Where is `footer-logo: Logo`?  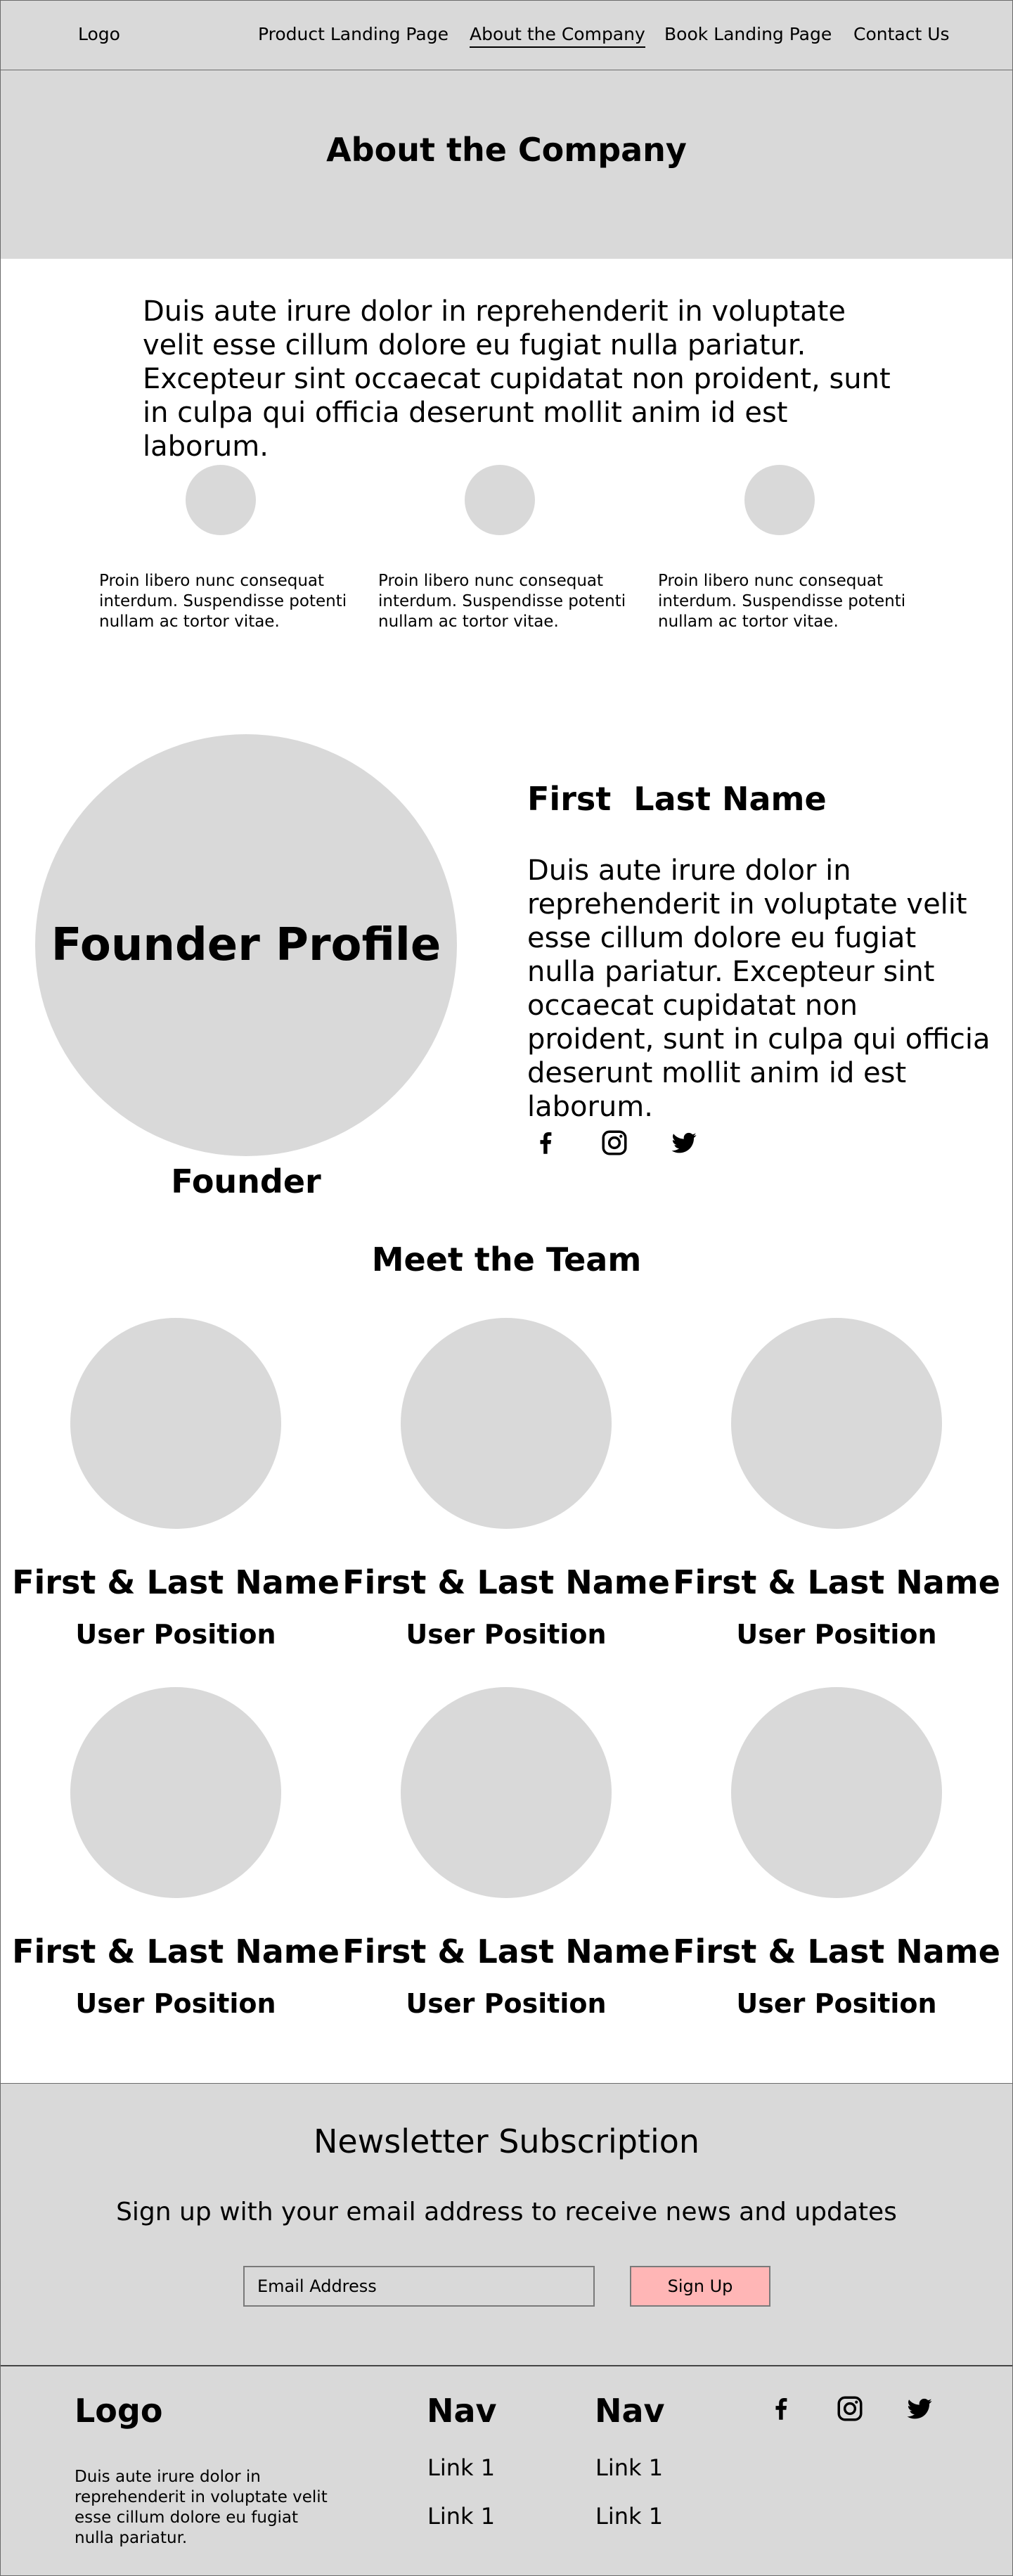
footer-logo: Logo is located at coordinates (118, 2411).